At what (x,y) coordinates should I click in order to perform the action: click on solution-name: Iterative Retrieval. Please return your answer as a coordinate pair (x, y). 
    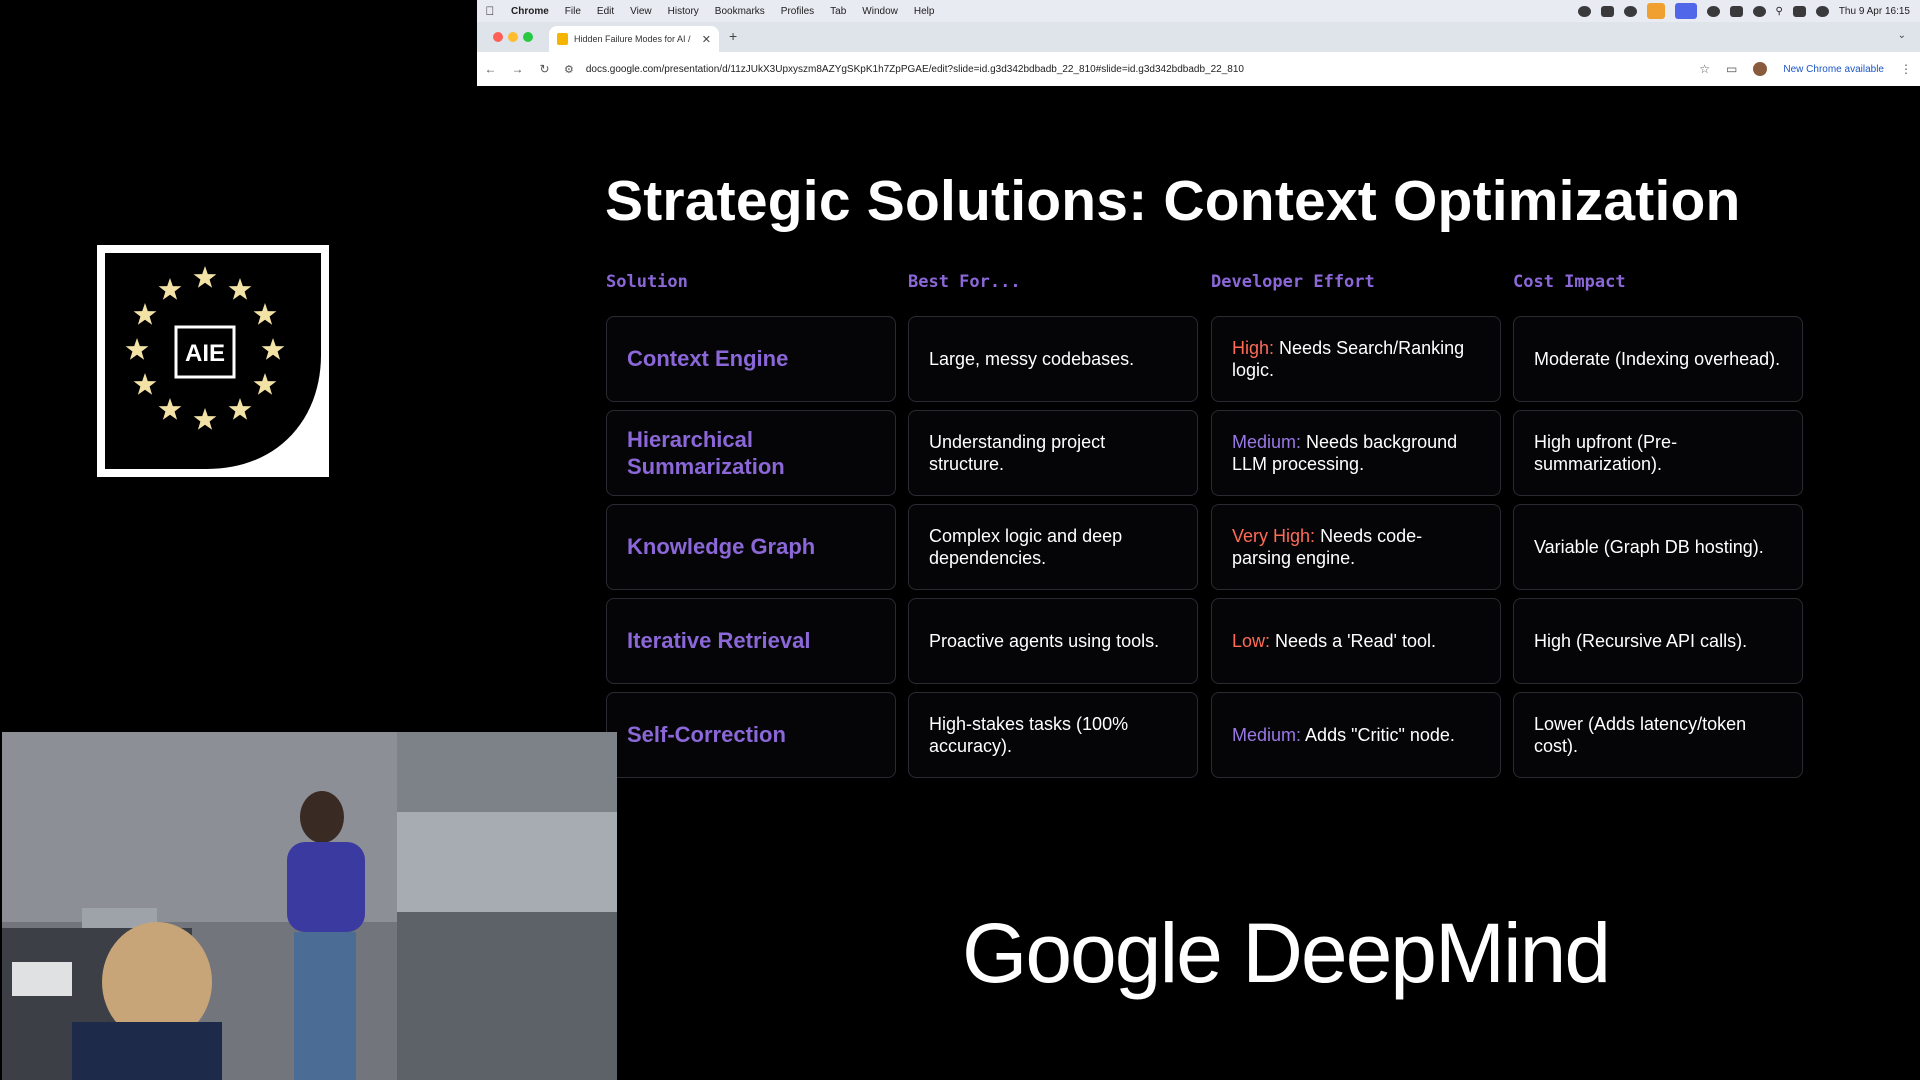
    Looking at the image, I should click on (719, 641).